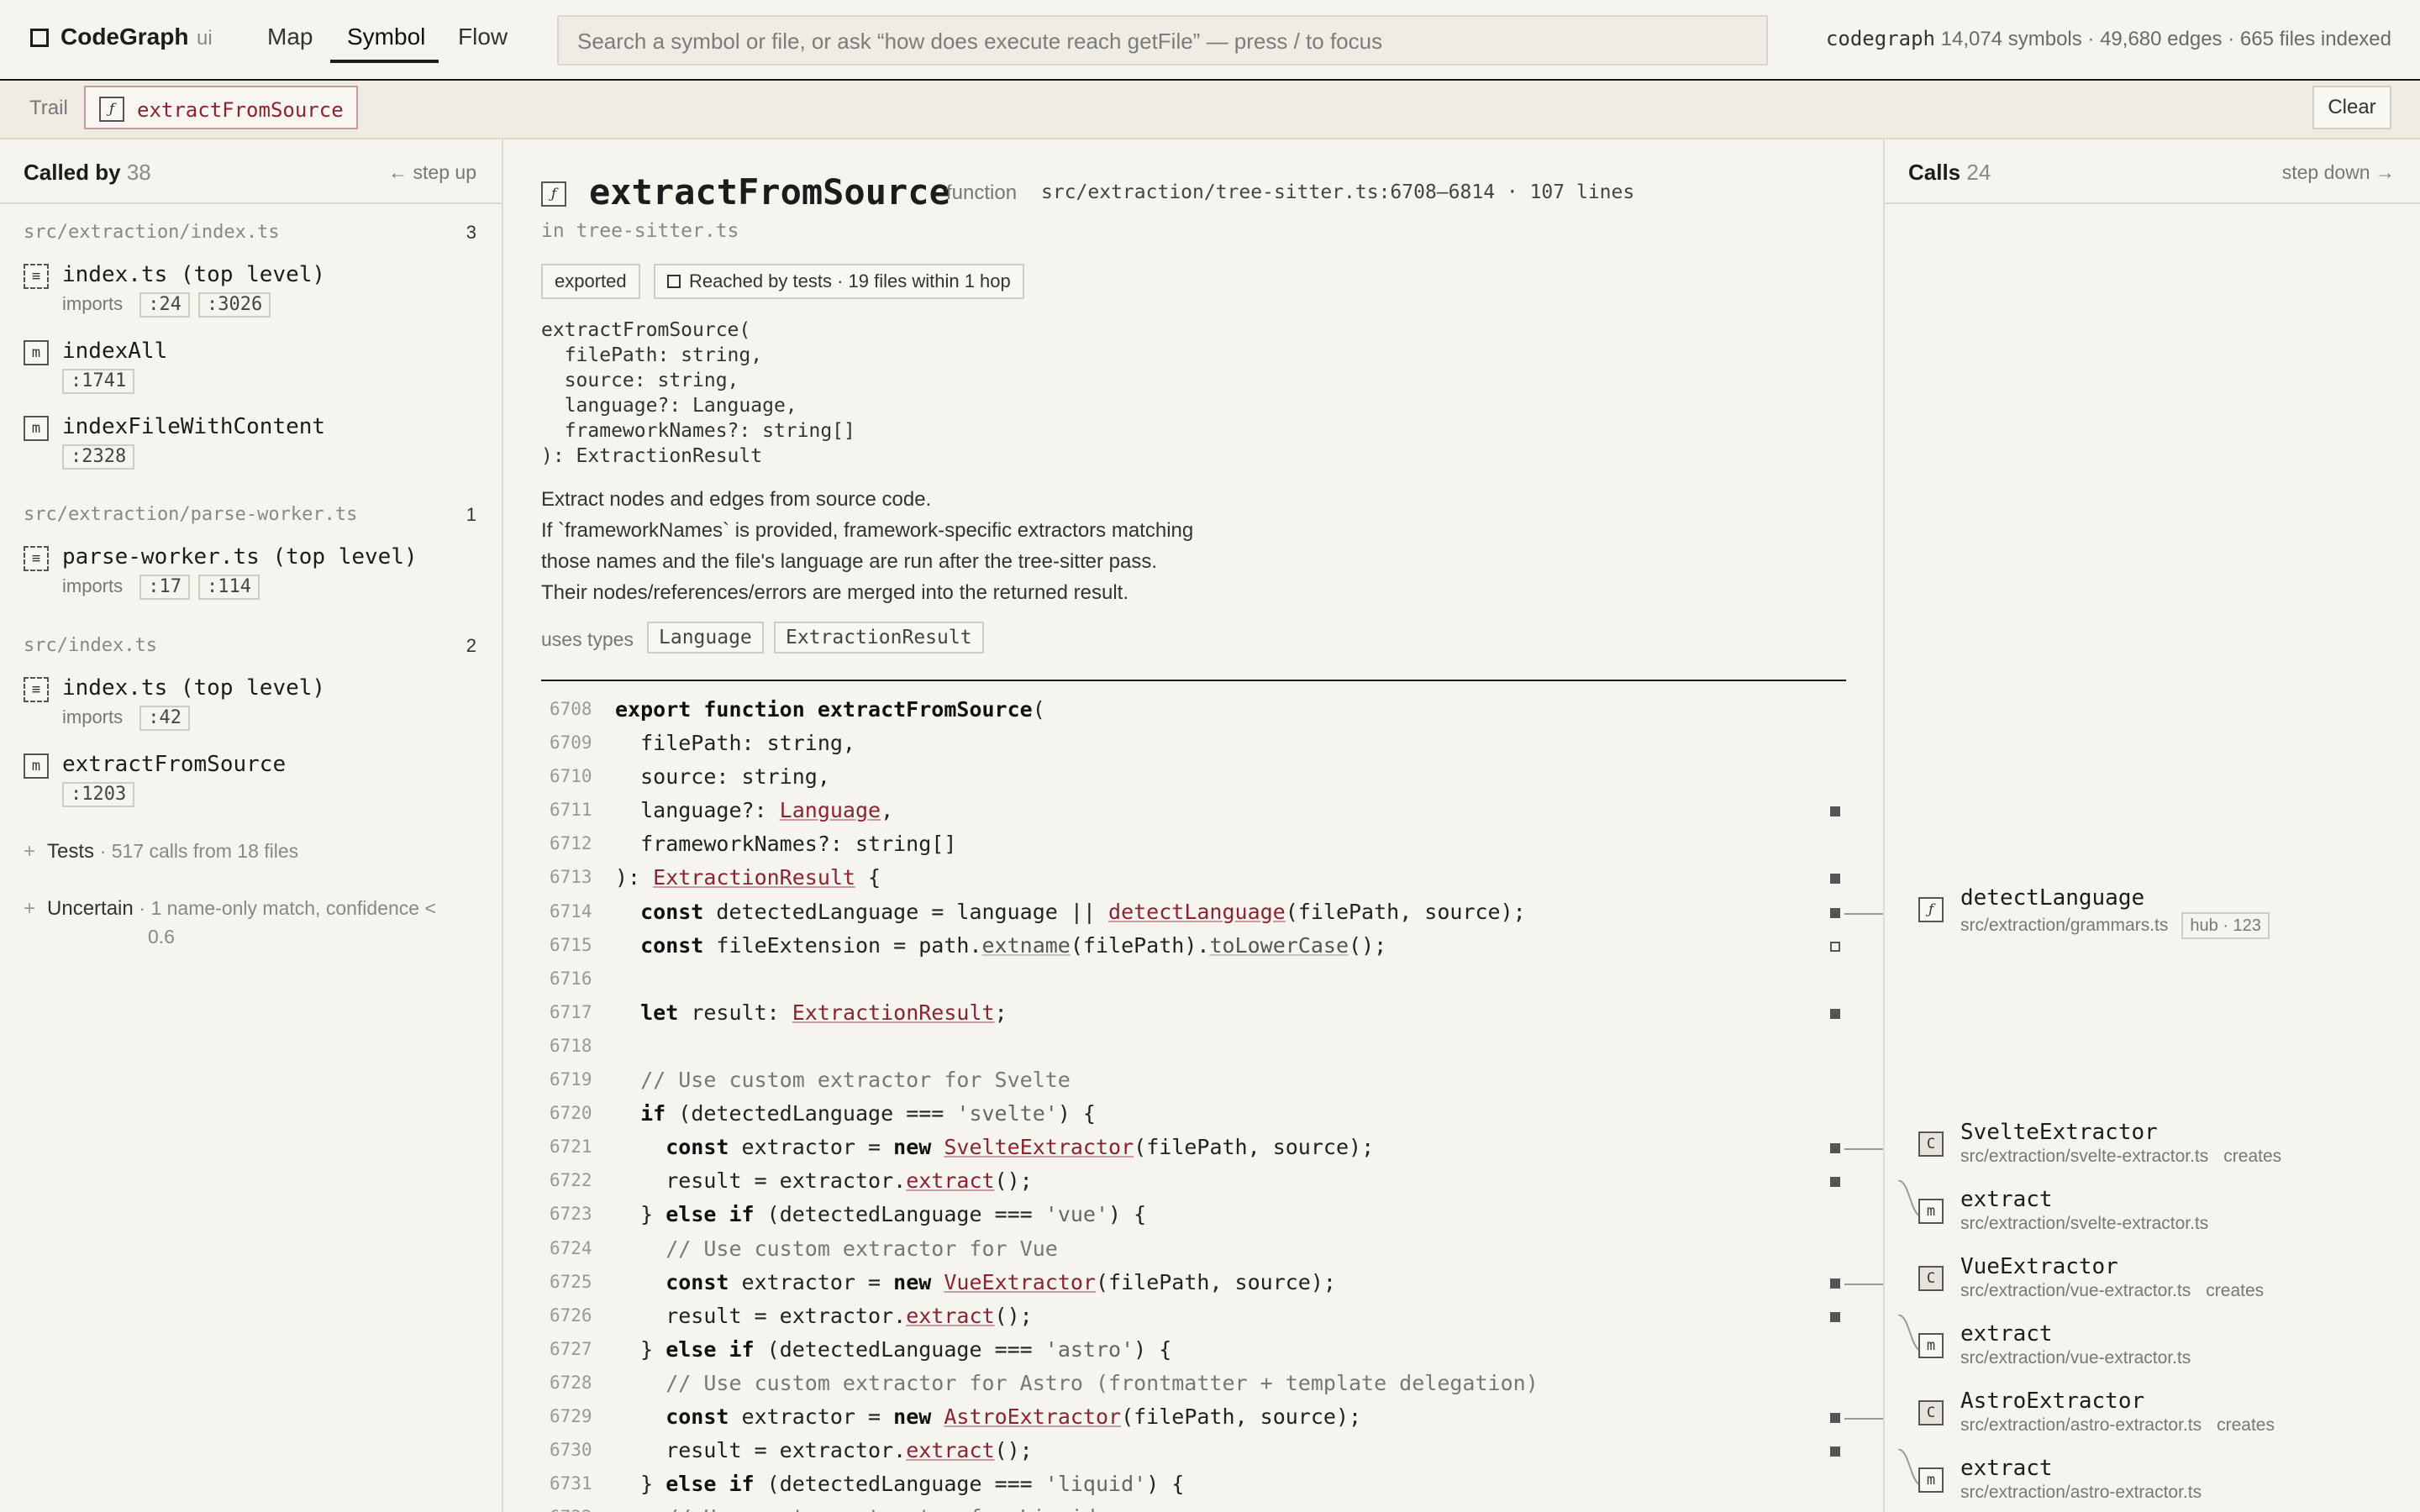 The image size is (2420, 1512). I want to click on trail-item: ƒ extractFromSource, so click(221, 107).